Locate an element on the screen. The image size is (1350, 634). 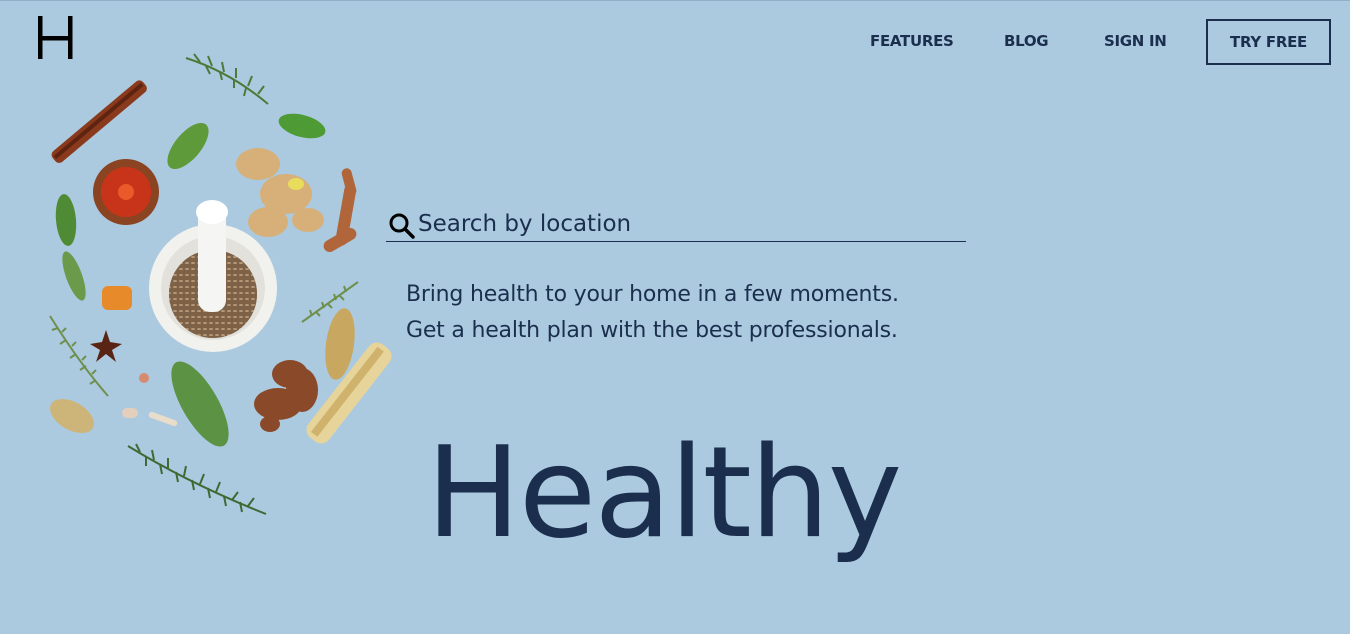
turmeric-cube-icon is located at coordinates (117, 298).